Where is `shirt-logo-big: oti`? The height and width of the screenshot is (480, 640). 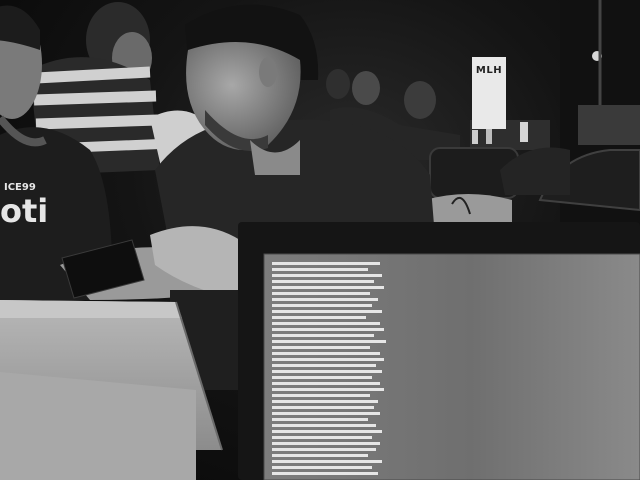
shirt-logo-big: oti is located at coordinates (24, 211).